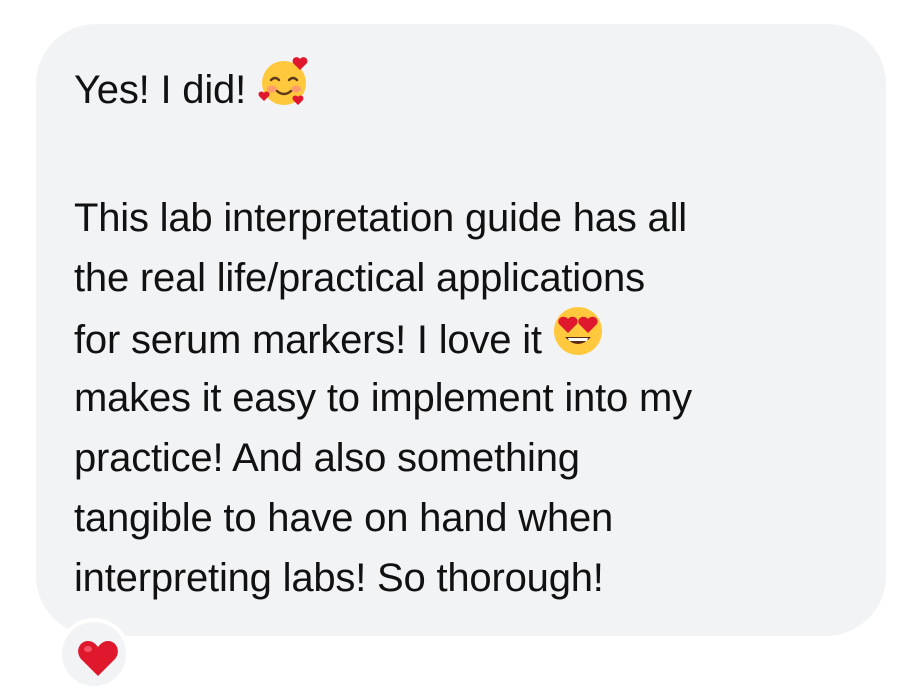 Image resolution: width=904 pixels, height=690 pixels. I want to click on message-line: interpreting labs! So thorough!, so click(339, 578).